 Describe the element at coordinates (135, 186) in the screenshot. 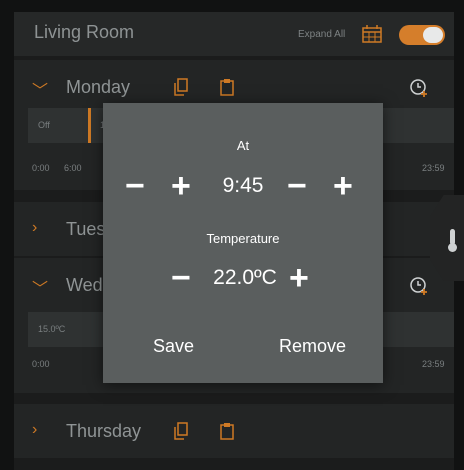

I see `hour-decrease-button: −` at that location.